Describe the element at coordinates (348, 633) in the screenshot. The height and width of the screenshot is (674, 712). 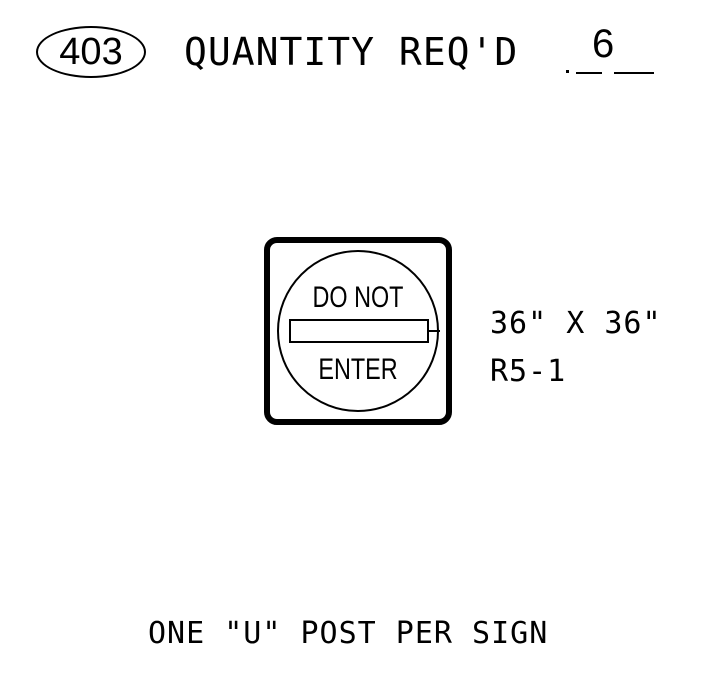
I see `post-note: ONE "U" POST PER SIGN` at that location.